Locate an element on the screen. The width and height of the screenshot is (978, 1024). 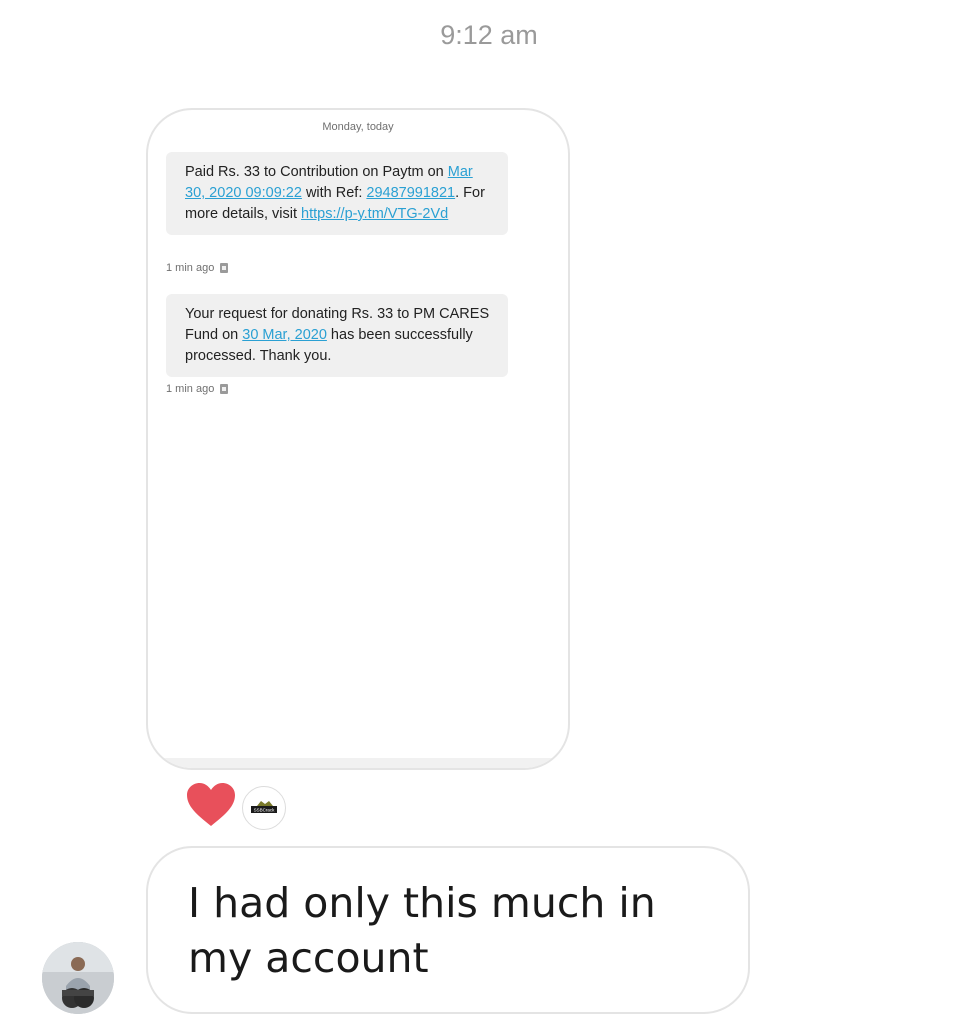
sms-date-label: Monday, today is located at coordinates (358, 127).